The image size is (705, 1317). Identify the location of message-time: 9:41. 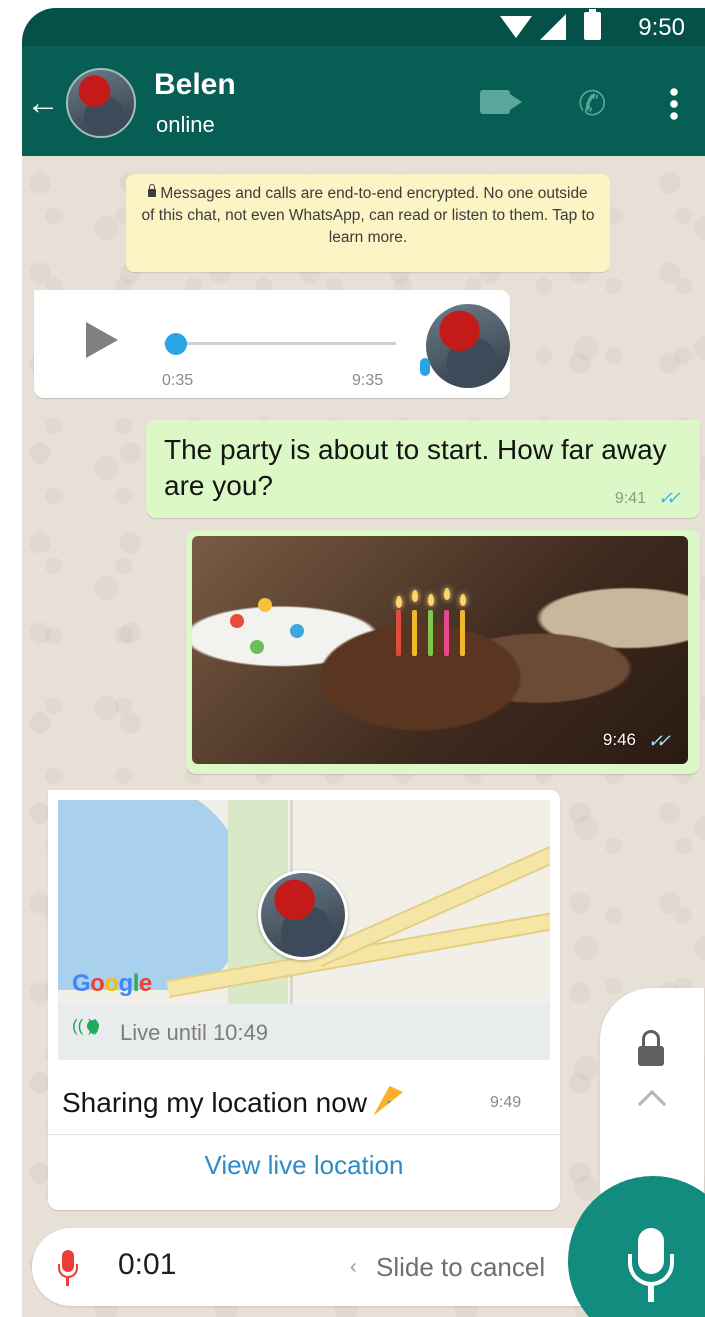
(630, 498).